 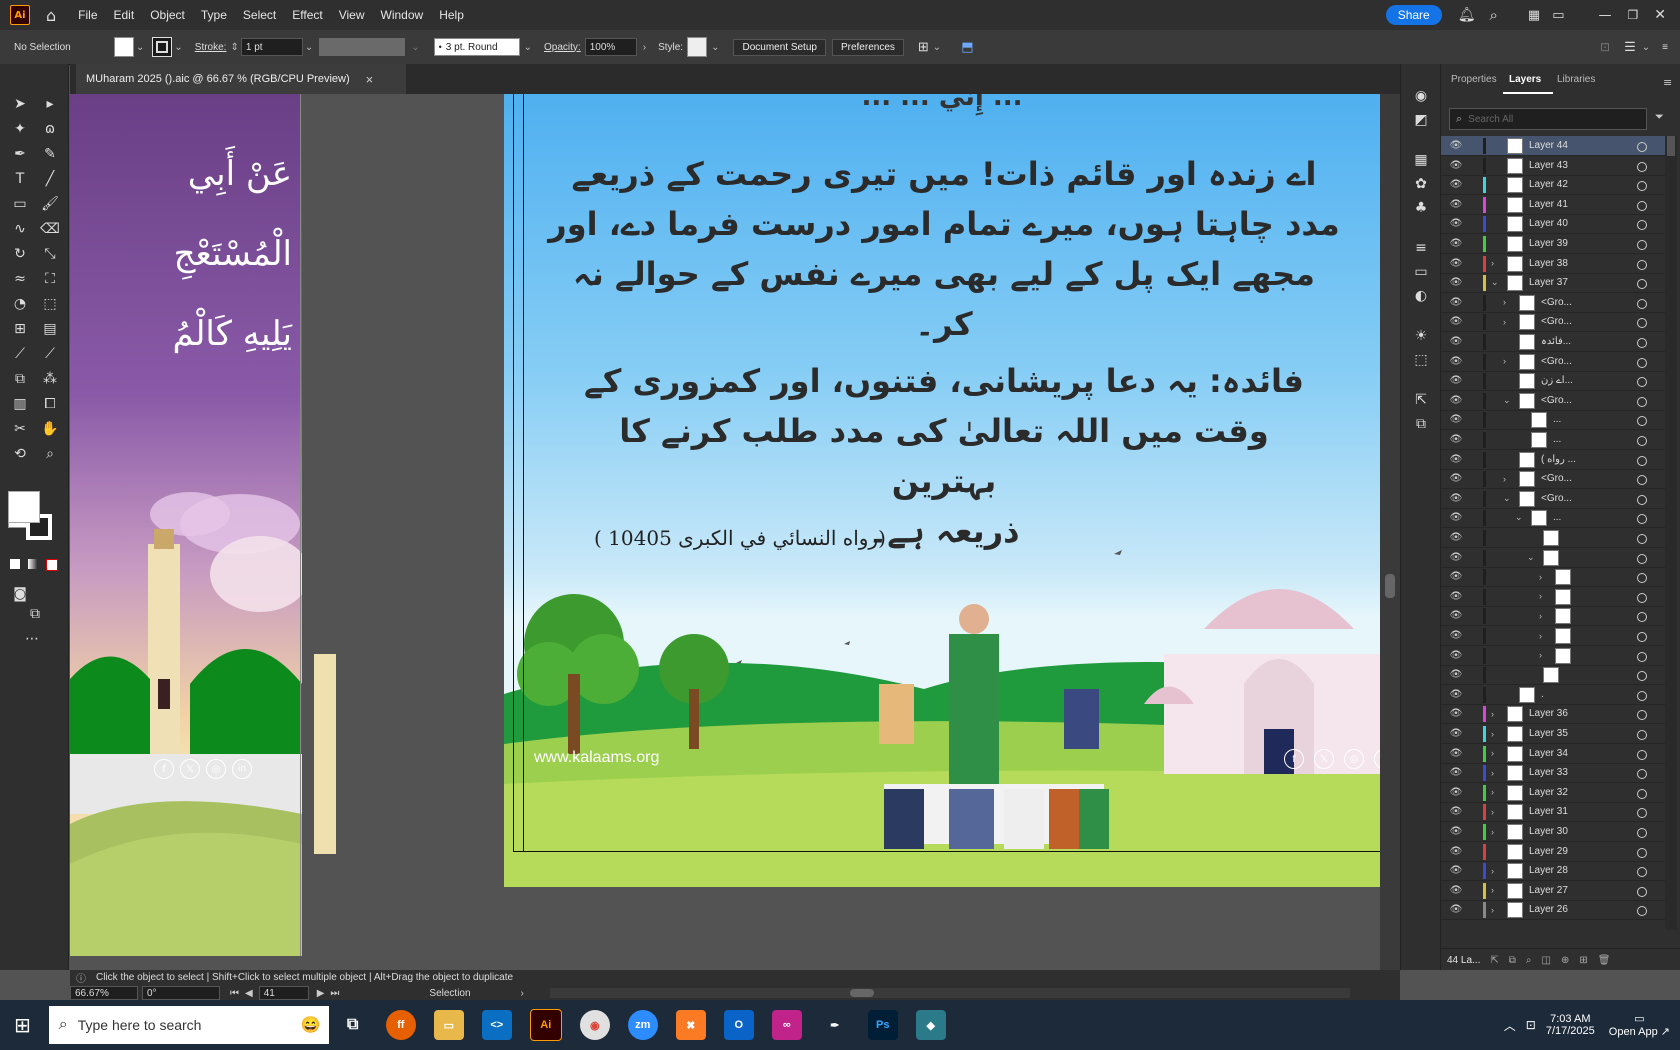 I want to click on profile-dropdown-icon: ⌄, so click(x=415, y=47).